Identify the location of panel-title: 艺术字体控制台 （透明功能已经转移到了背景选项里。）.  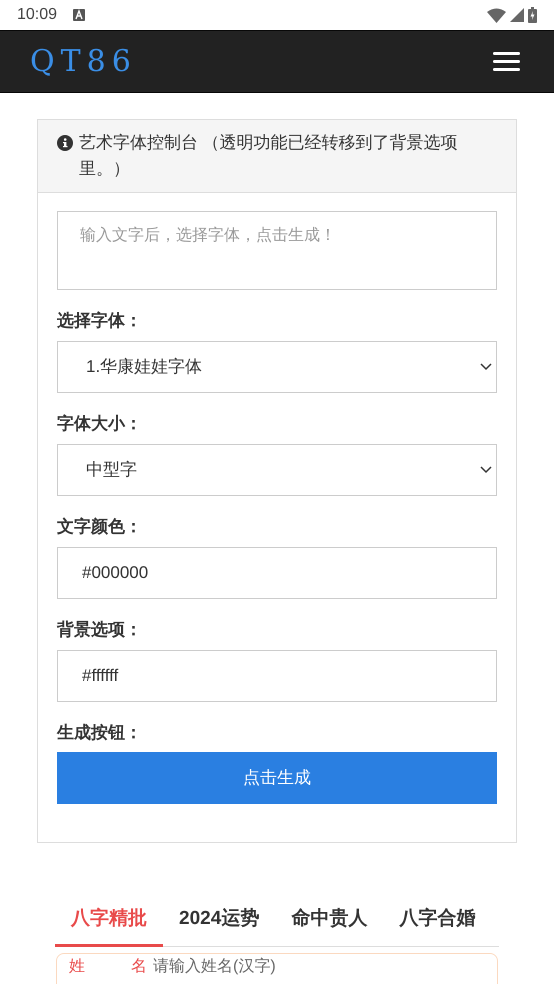
(269, 156).